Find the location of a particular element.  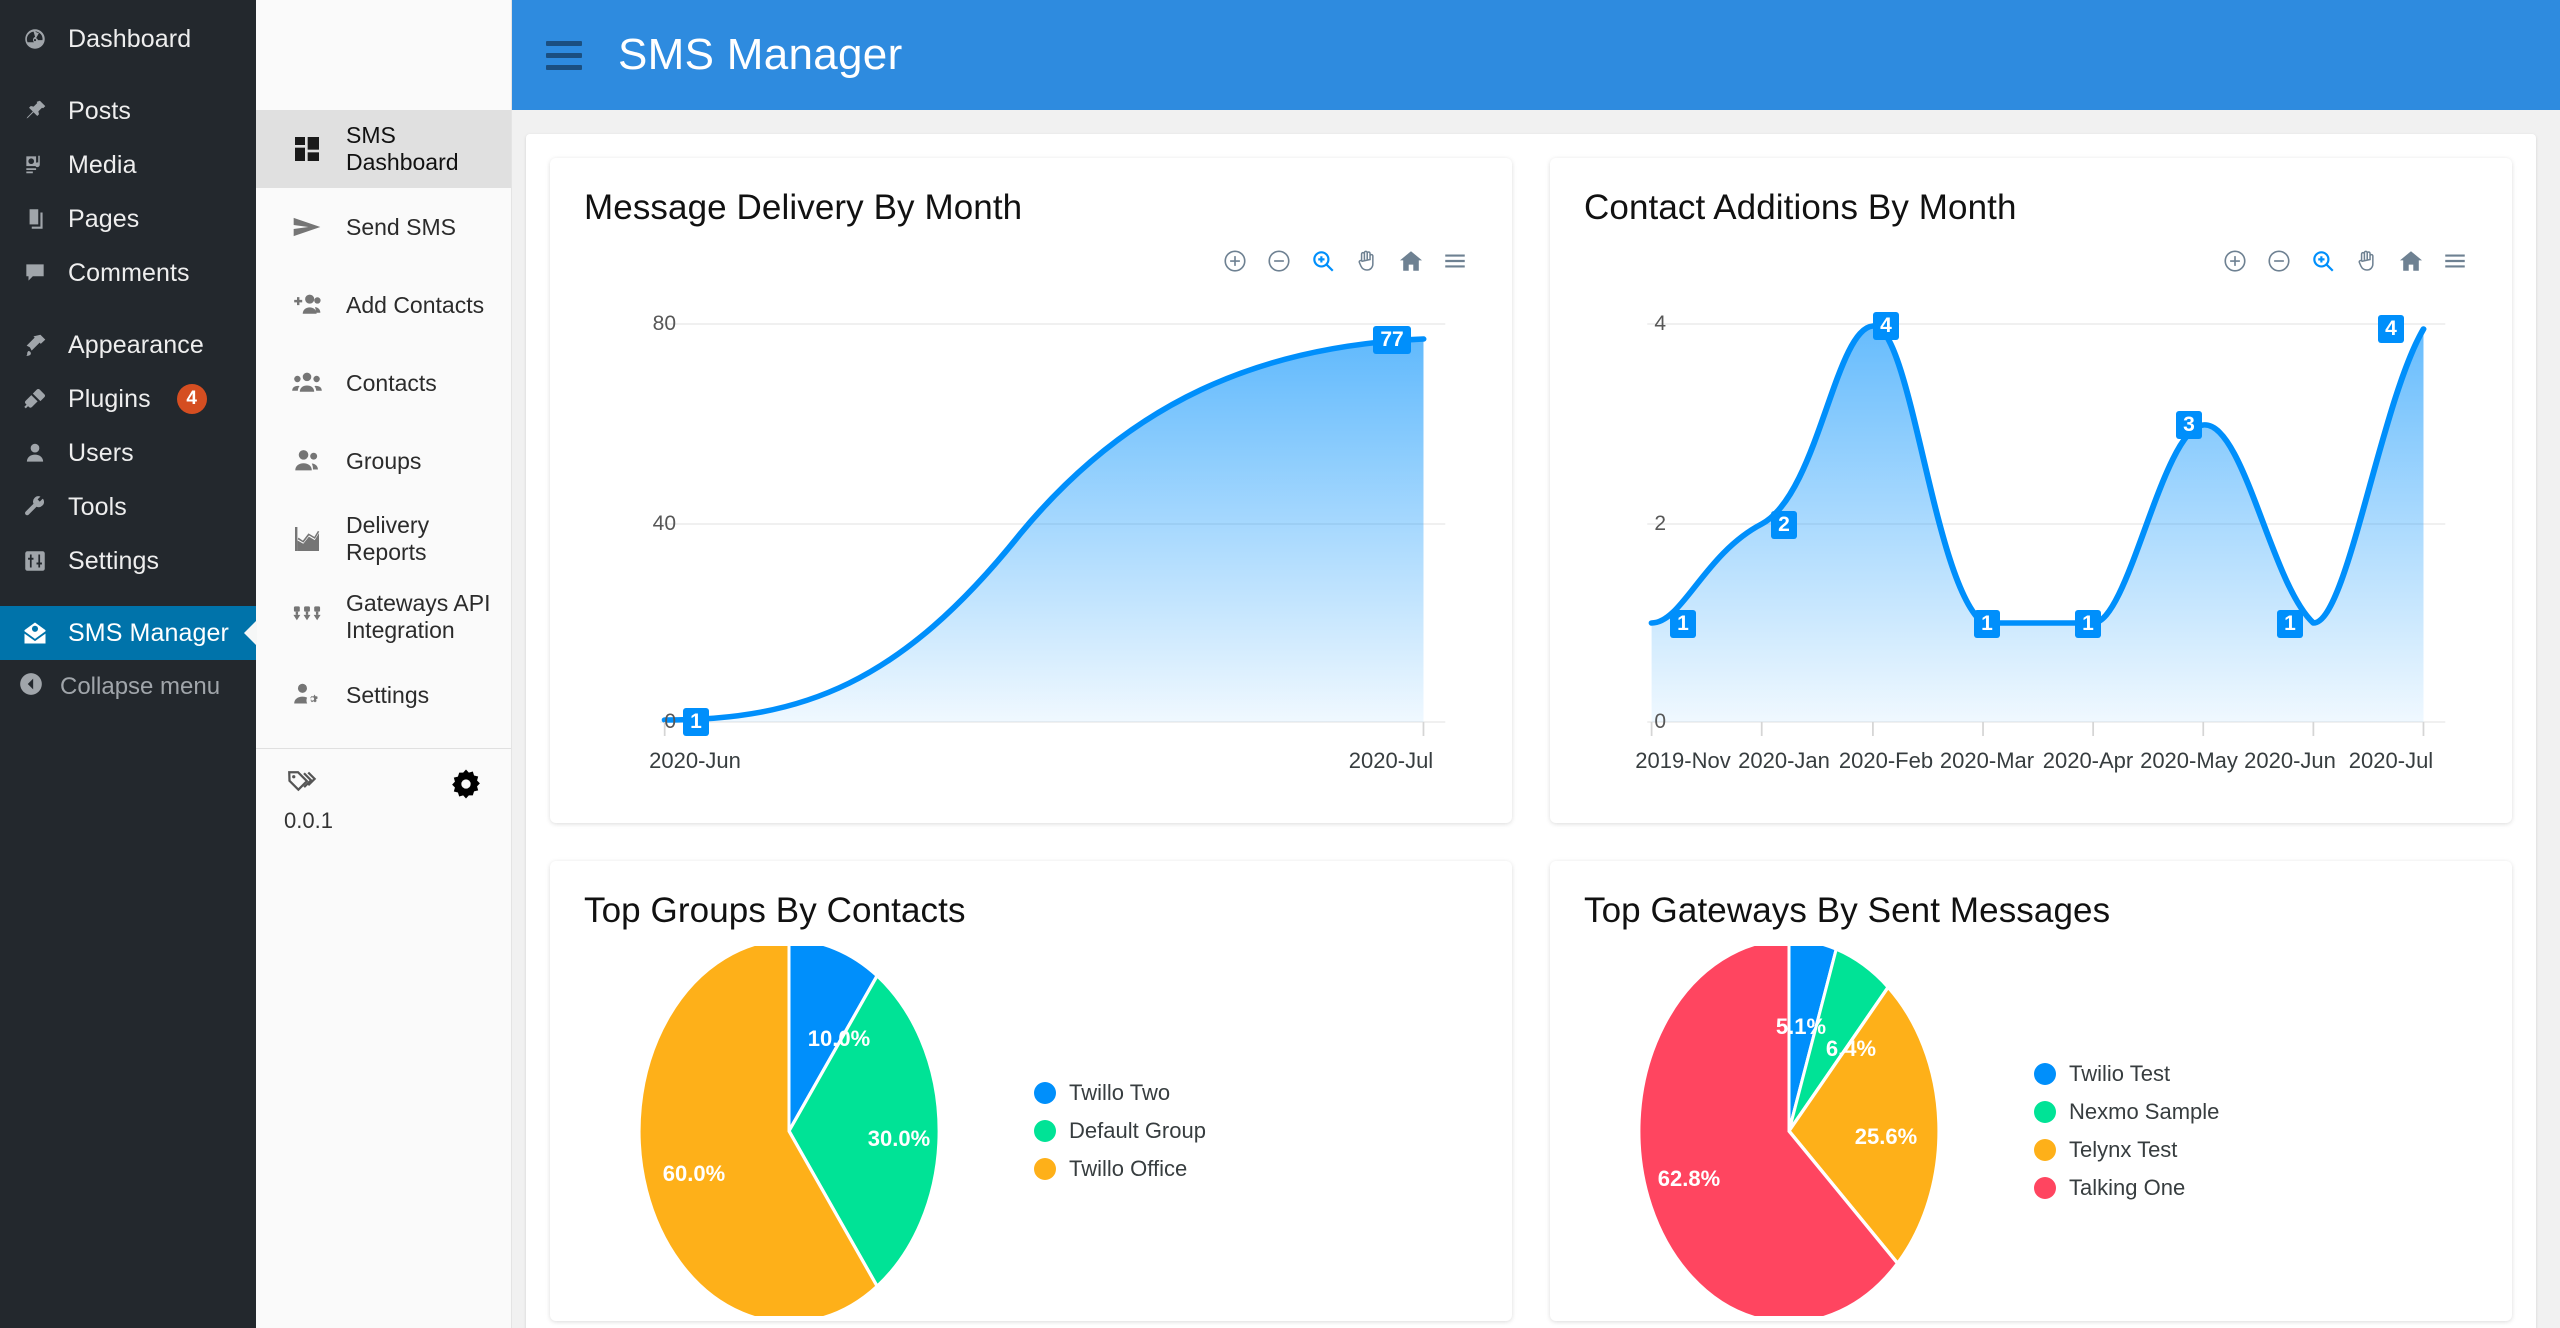

plugin-item-add-contacts: Add Contacts is located at coordinates (383, 305).